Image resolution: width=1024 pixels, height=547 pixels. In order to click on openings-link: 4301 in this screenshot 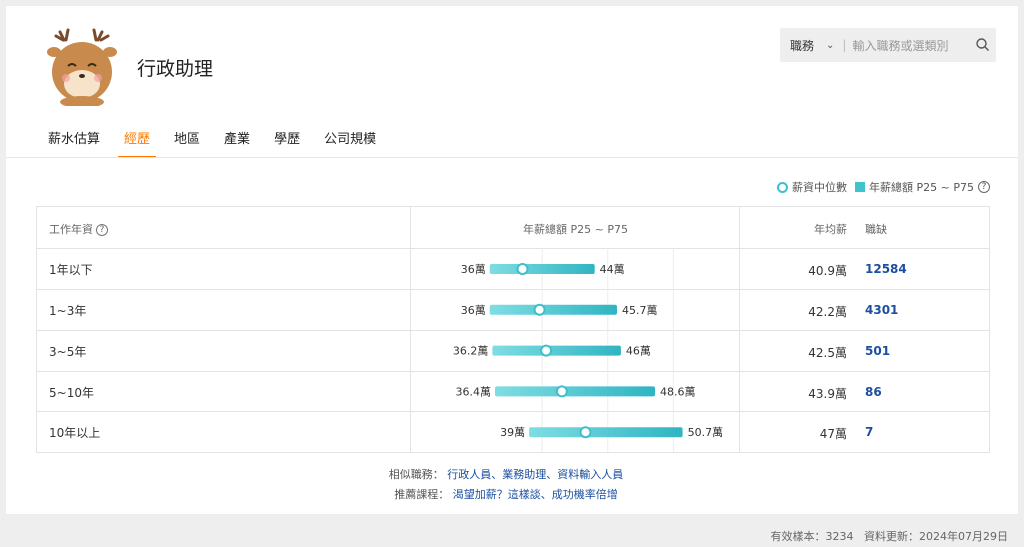, I will do `click(881, 310)`.